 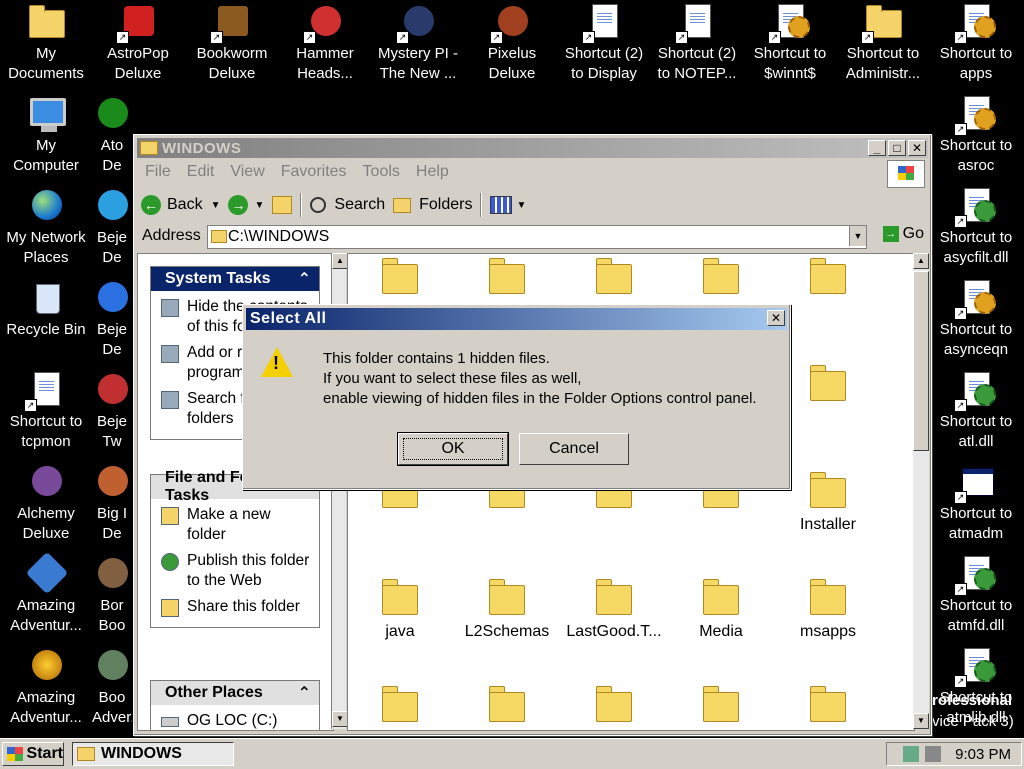 What do you see at coordinates (432, 172) in the screenshot?
I see `menu-help: Help` at bounding box center [432, 172].